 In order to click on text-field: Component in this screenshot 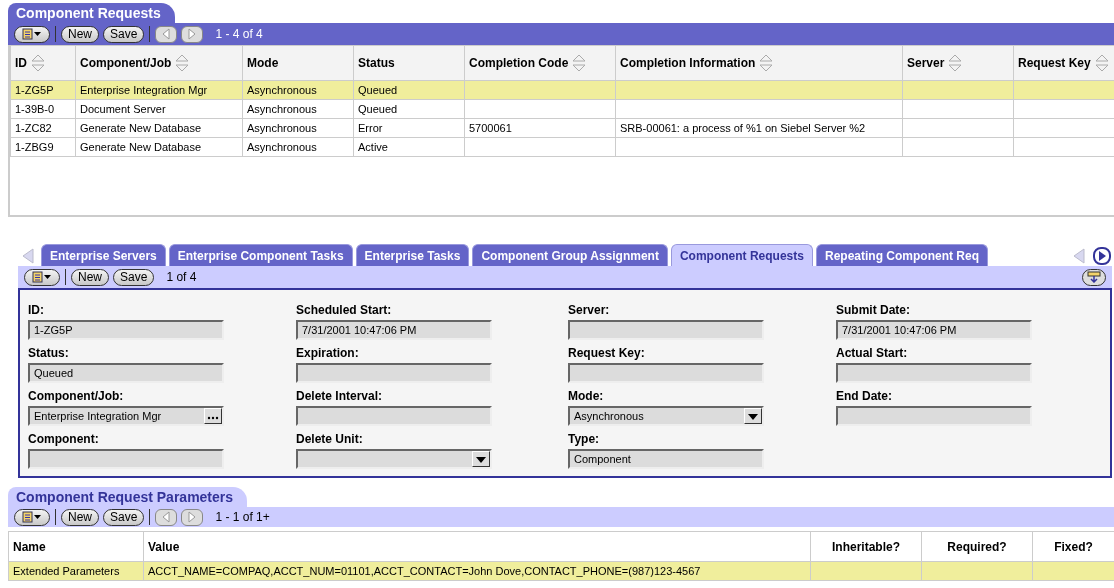, I will do `click(666, 459)`.